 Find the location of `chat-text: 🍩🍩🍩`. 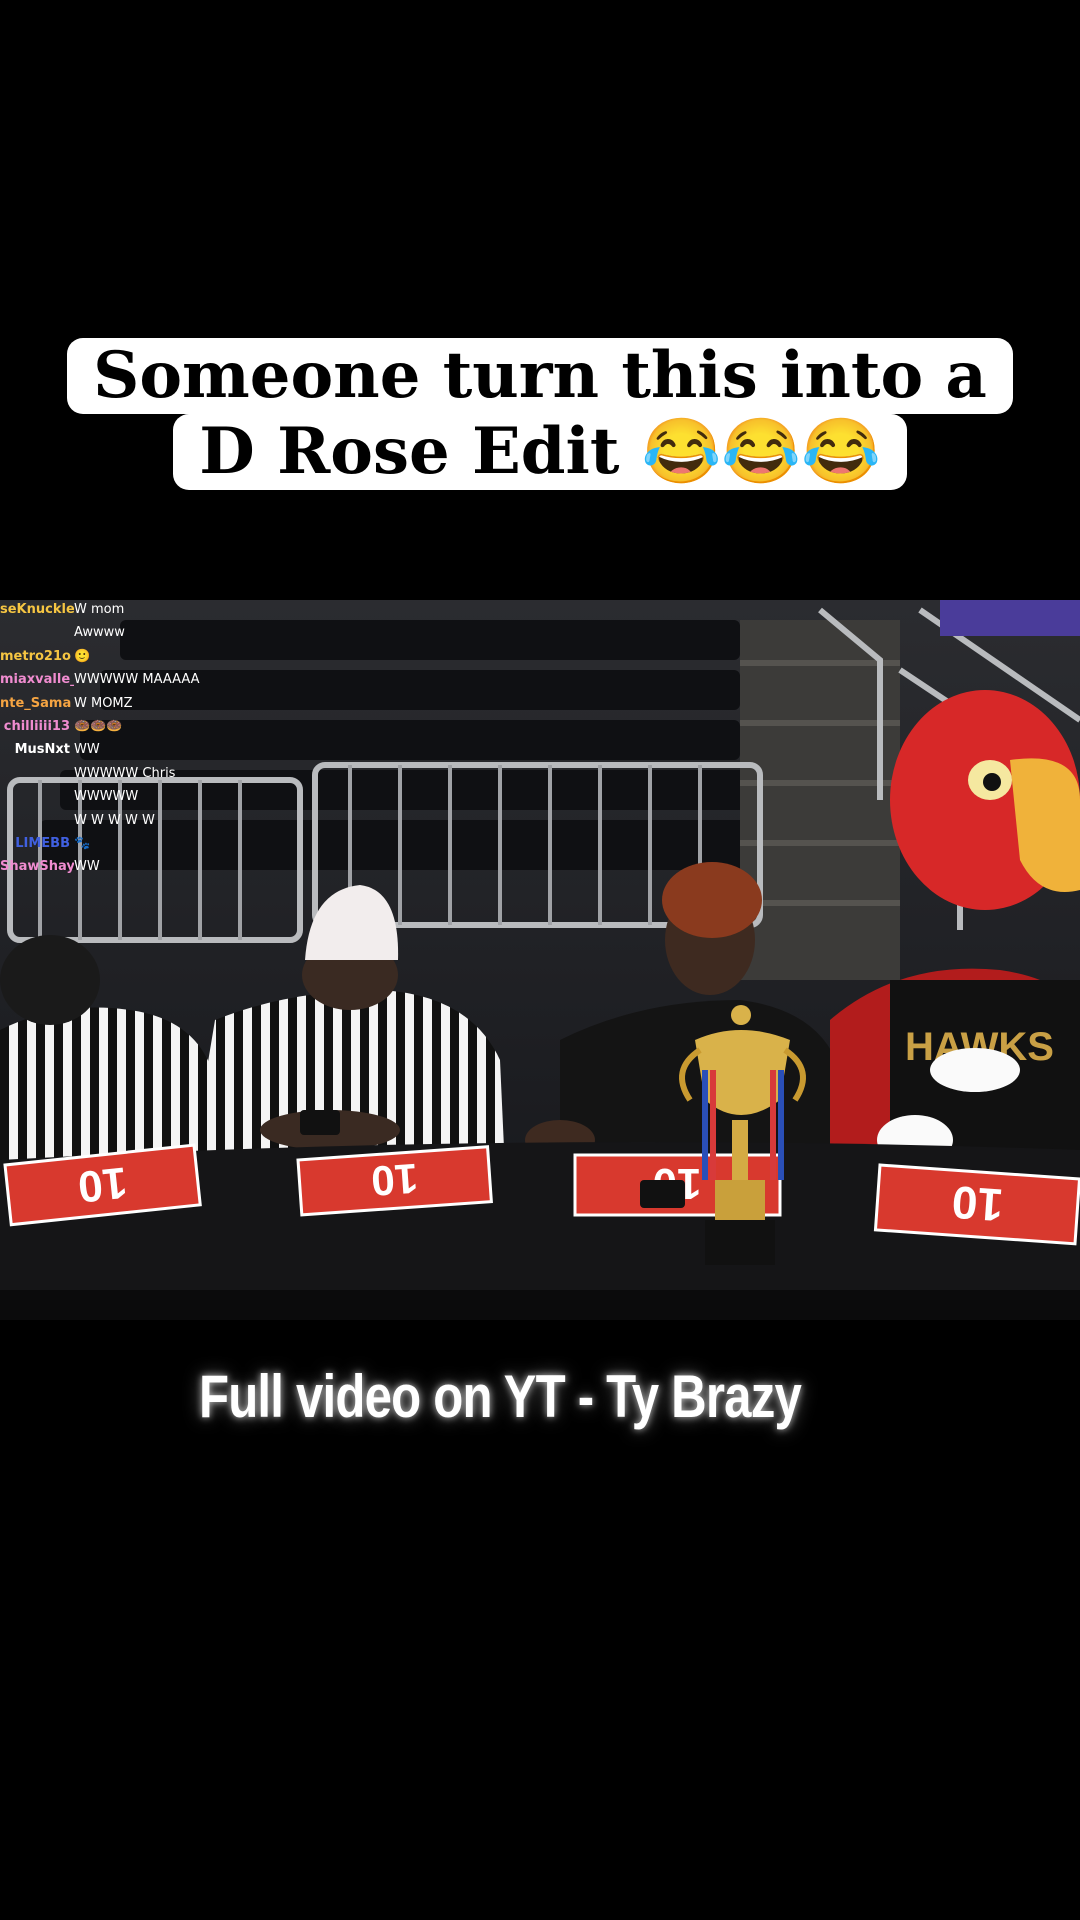

chat-text: 🍩🍩🍩 is located at coordinates (98, 727).